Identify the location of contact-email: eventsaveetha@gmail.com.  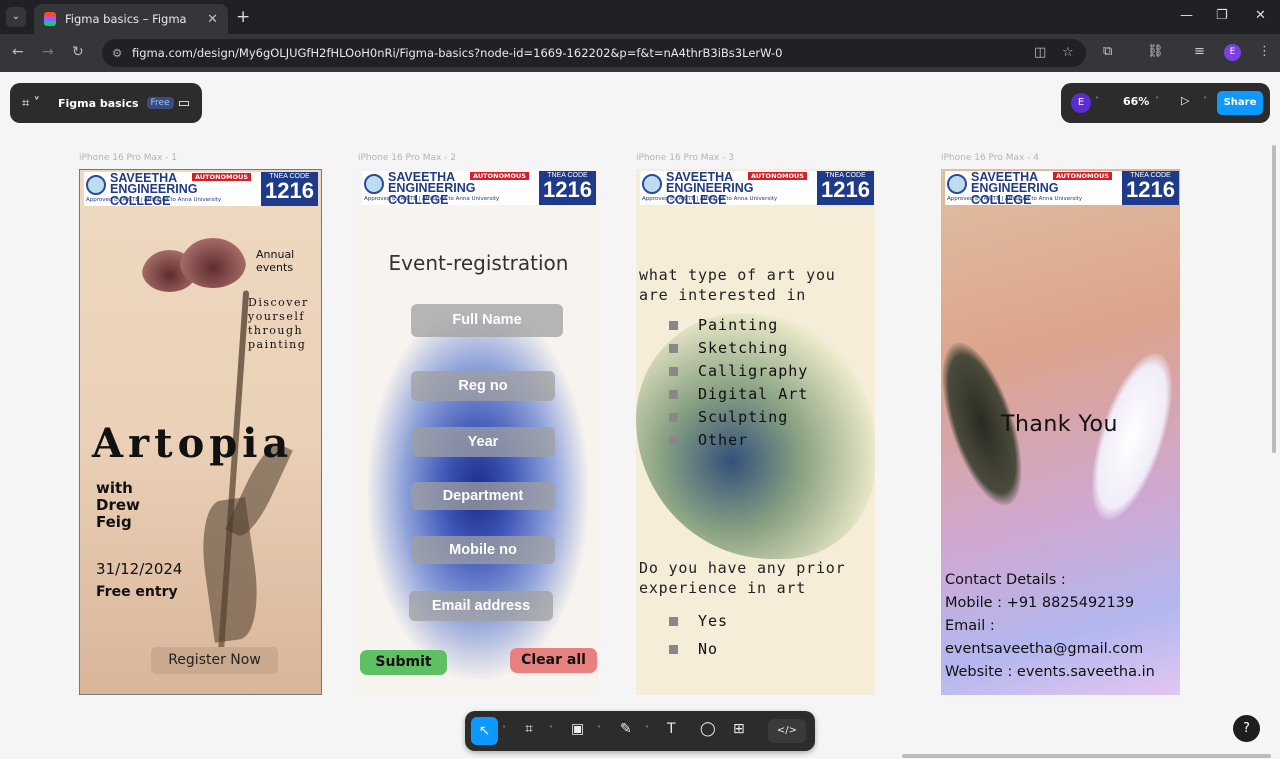
(1044, 649).